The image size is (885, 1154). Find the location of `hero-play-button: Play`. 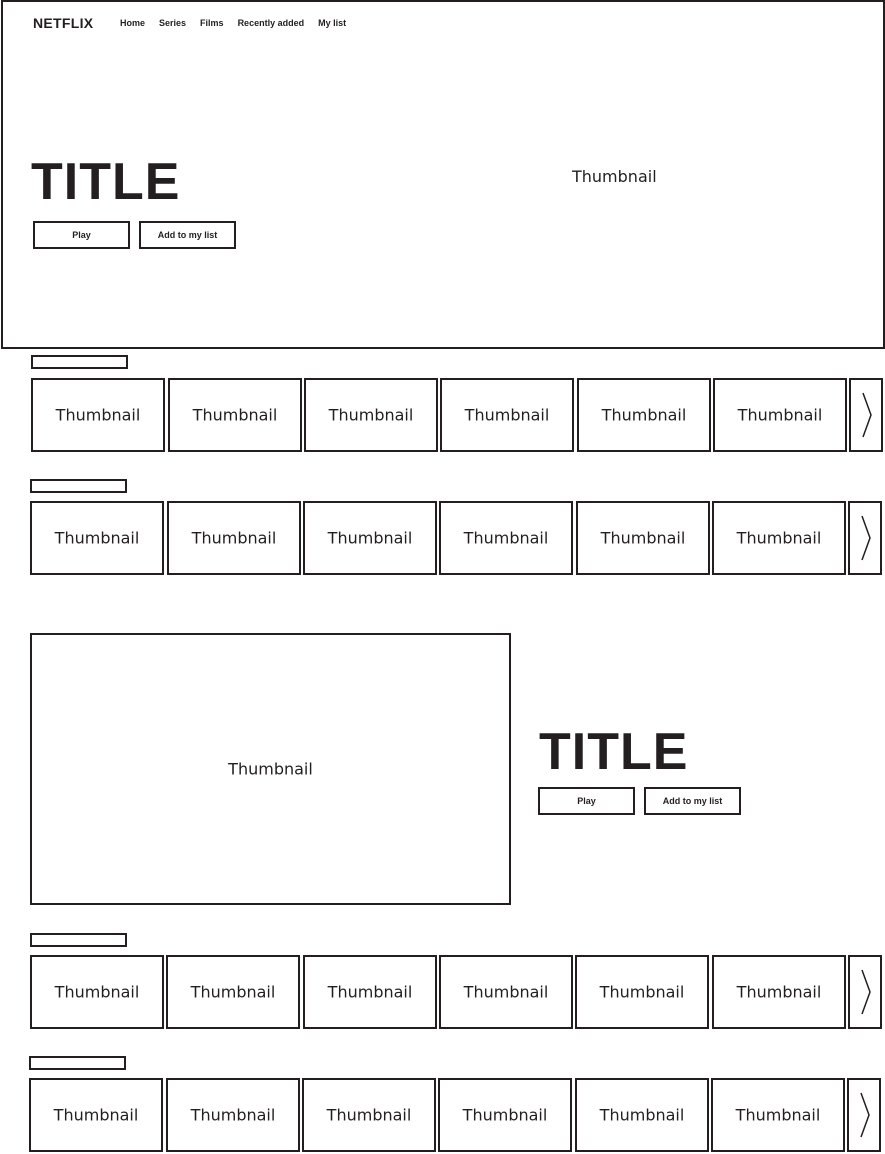

hero-play-button: Play is located at coordinates (81, 235).